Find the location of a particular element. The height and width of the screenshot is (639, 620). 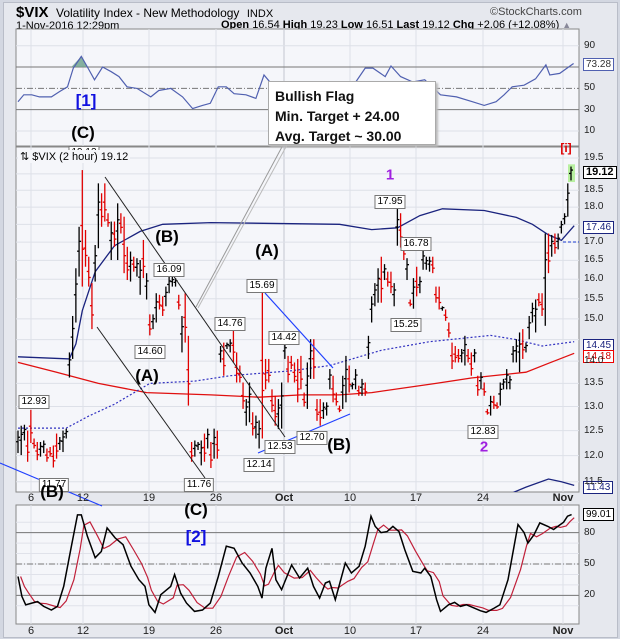

price-axis-label: 12.5 is located at coordinates (594, 430).